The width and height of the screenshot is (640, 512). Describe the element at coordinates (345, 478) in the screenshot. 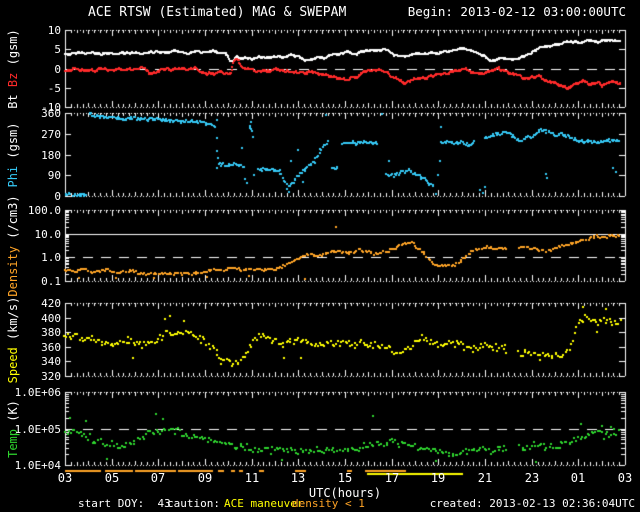

I see `x-tick-label: 15` at that location.